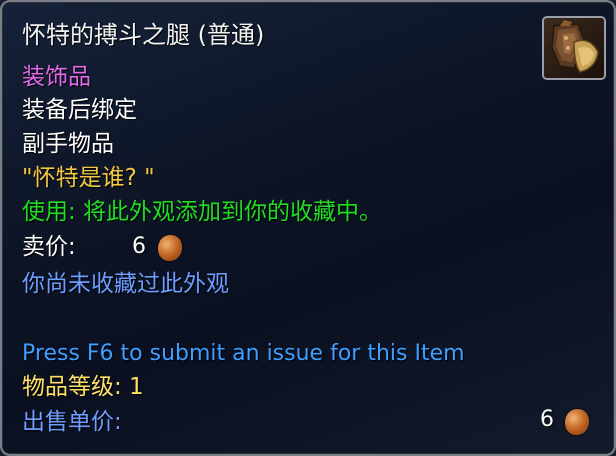 This screenshot has width=616, height=456. Describe the element at coordinates (49, 247) in the screenshot. I see `sell-price-label: 卖价:` at that location.